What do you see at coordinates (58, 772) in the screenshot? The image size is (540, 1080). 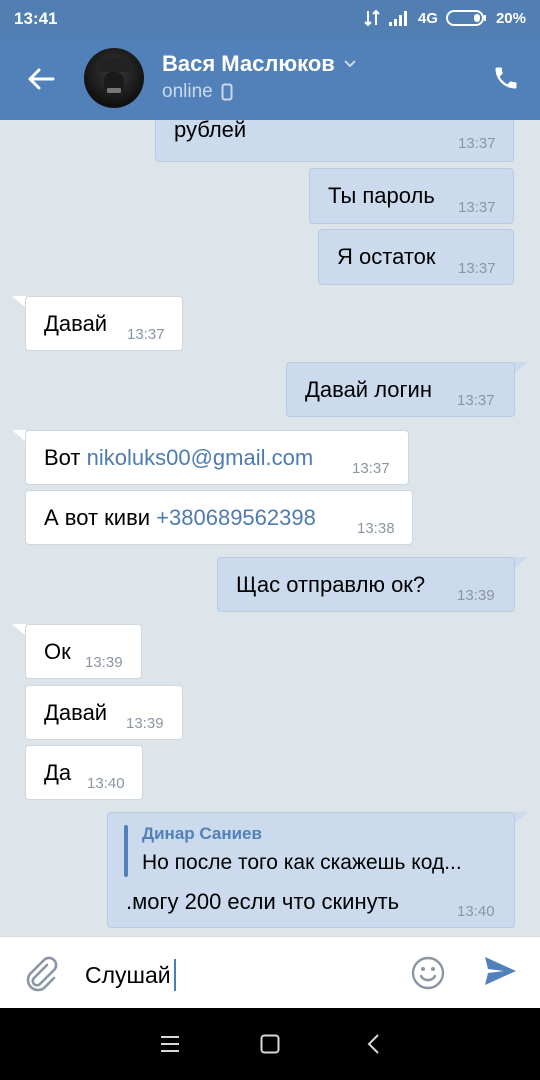 I see `message-text: Да` at bounding box center [58, 772].